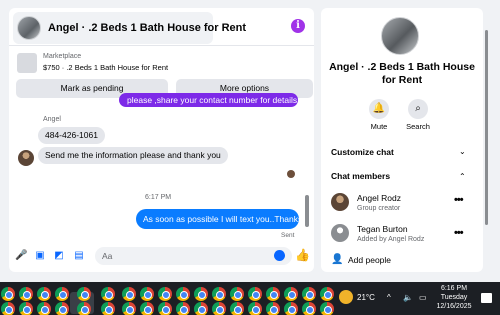 The height and width of the screenshot is (315, 500). Describe the element at coordinates (337, 259) in the screenshot. I see `add-person-icon: 👤` at that location.